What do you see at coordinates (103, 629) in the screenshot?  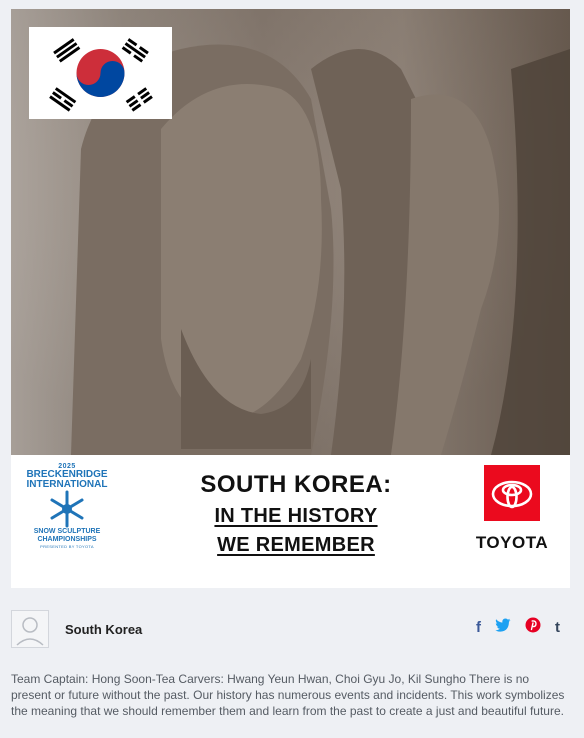 I see `author-name: South Korea` at bounding box center [103, 629].